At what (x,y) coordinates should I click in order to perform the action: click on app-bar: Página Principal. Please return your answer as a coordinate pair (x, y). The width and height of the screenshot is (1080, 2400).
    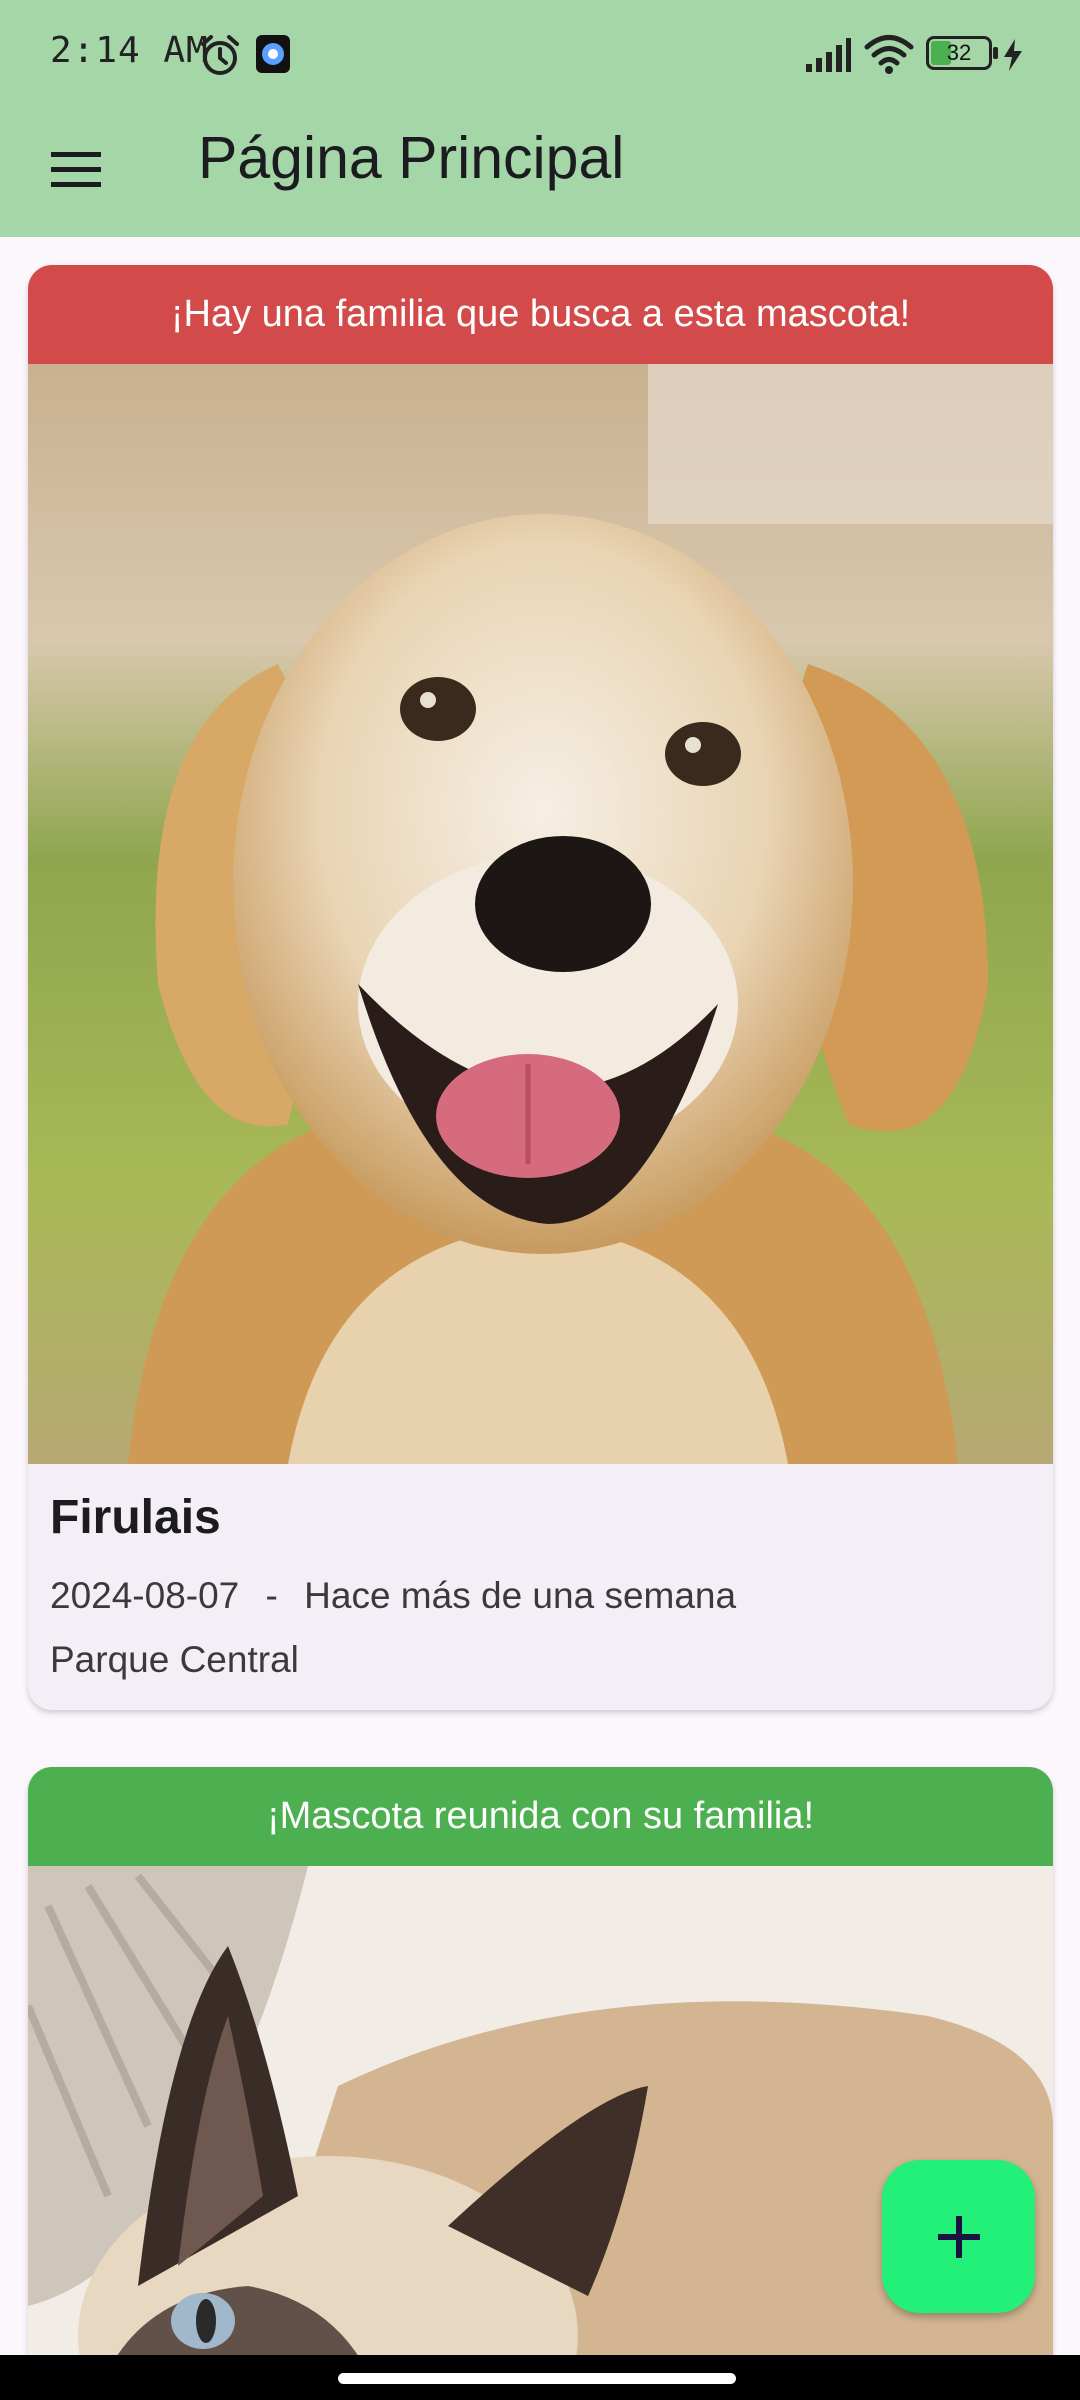
    Looking at the image, I should click on (540, 173).